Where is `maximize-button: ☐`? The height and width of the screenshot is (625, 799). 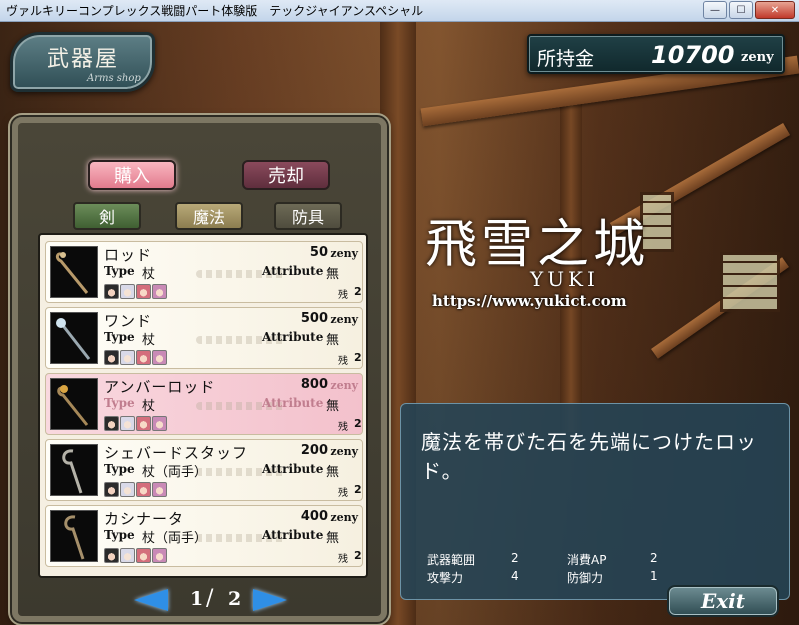 maximize-button: ☐ is located at coordinates (741, 10).